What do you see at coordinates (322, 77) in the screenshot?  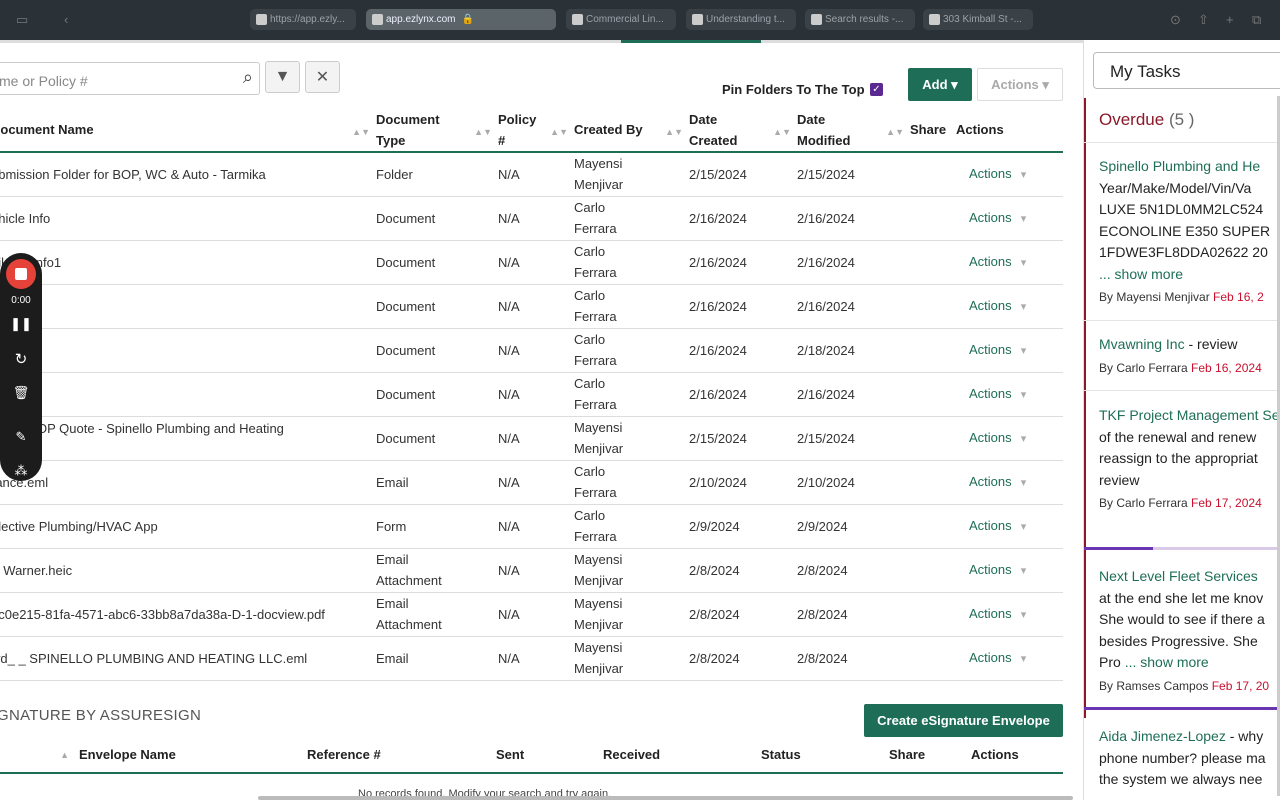 I see `clear-button: ✕` at bounding box center [322, 77].